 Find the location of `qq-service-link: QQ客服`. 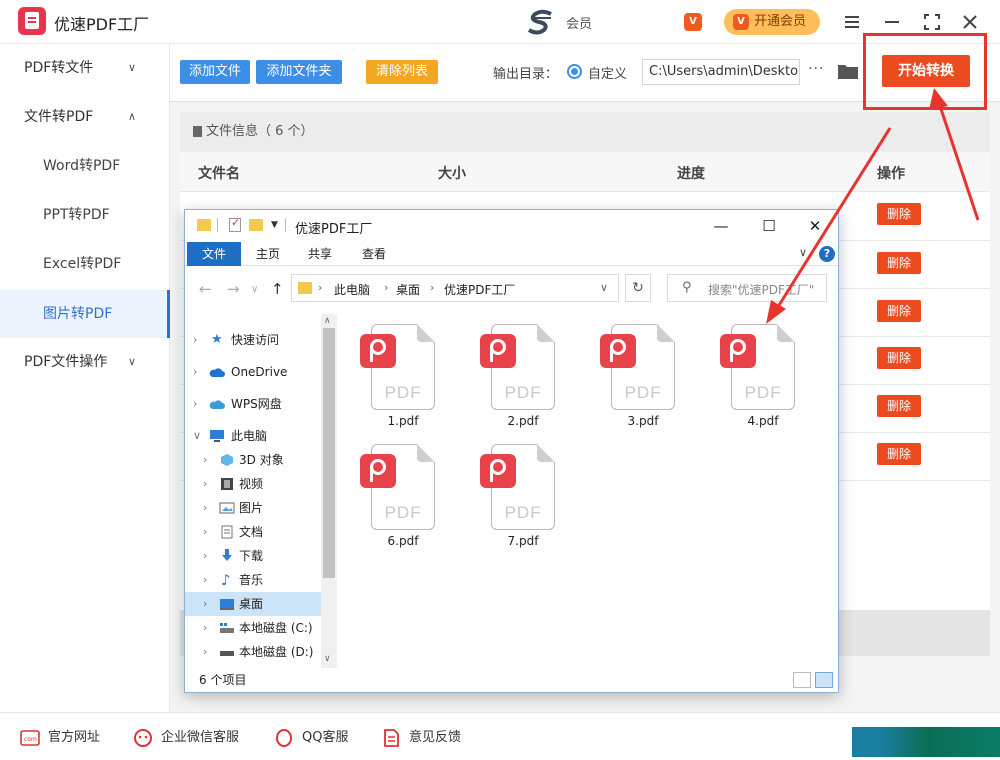

qq-service-link: QQ客服 is located at coordinates (311, 738).